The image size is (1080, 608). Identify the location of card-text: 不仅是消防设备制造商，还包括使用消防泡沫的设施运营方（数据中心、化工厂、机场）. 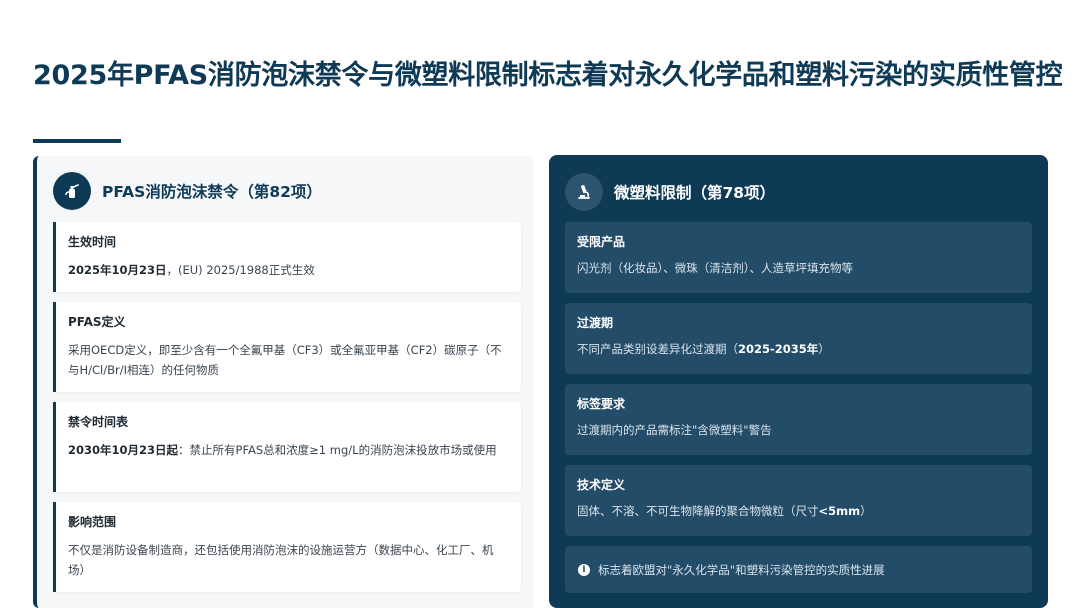
(281, 560).